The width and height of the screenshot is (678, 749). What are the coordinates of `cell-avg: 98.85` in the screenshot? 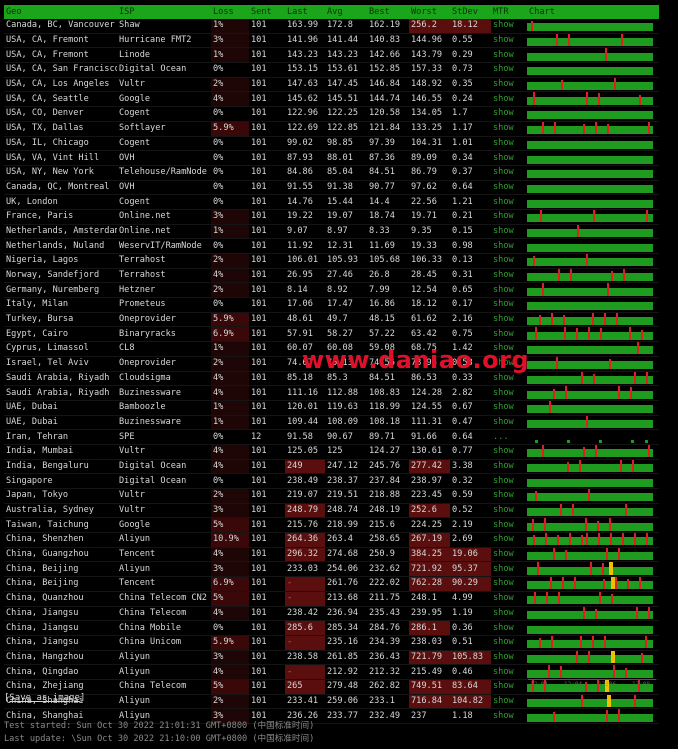 It's located at (346, 144).